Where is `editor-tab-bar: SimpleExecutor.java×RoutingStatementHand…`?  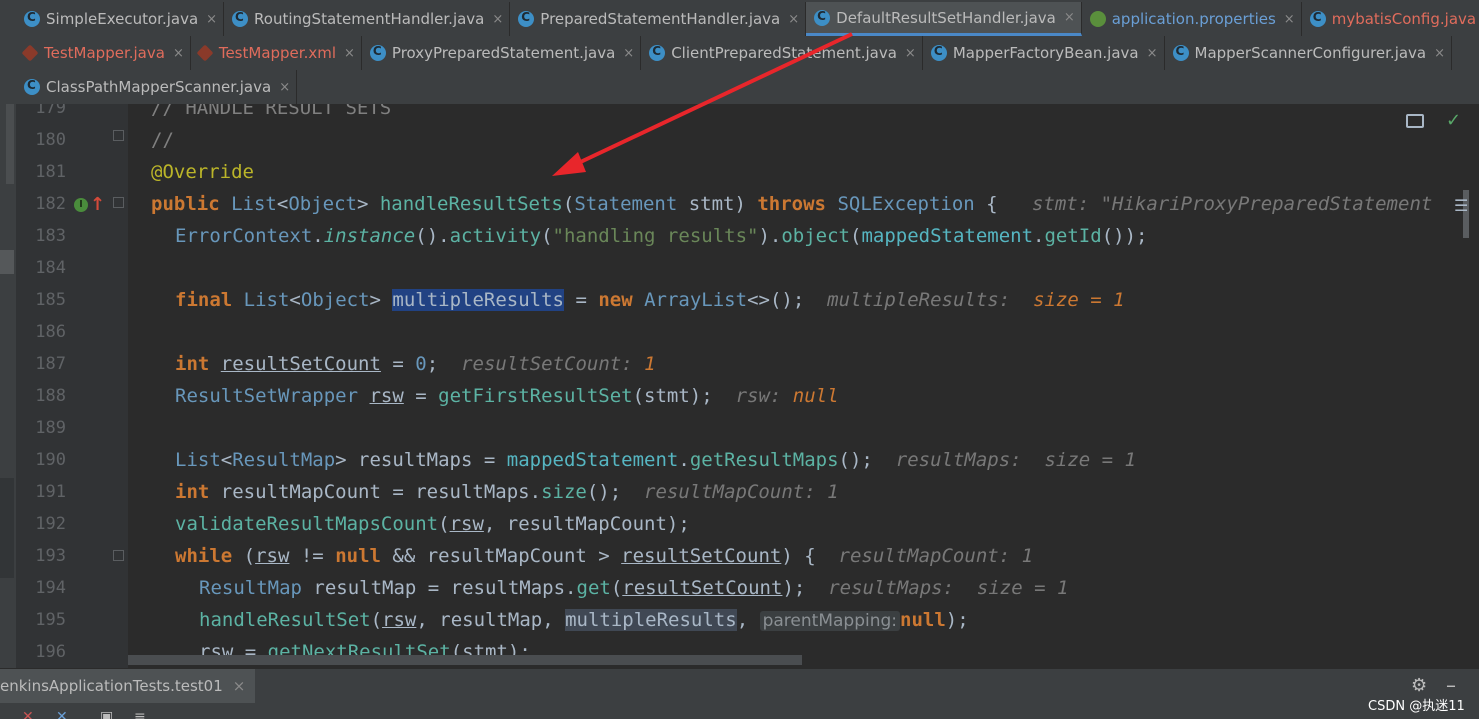
editor-tab-bar: SimpleExecutor.java×RoutingStatementHand… is located at coordinates (739, 52).